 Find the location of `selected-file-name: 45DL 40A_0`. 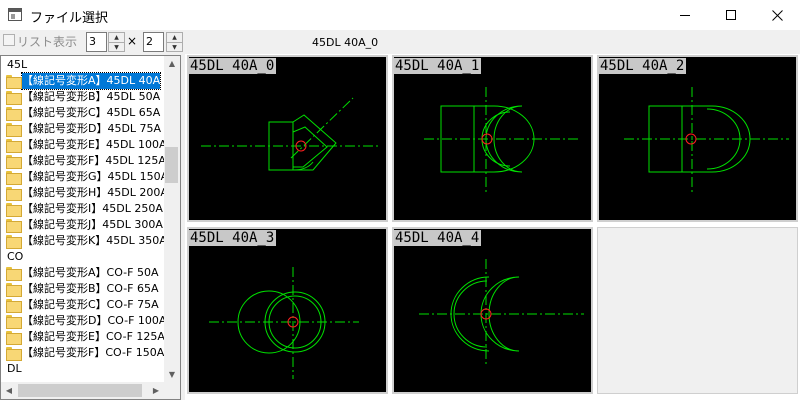

selected-file-name: 45DL 40A_0 is located at coordinates (345, 42).